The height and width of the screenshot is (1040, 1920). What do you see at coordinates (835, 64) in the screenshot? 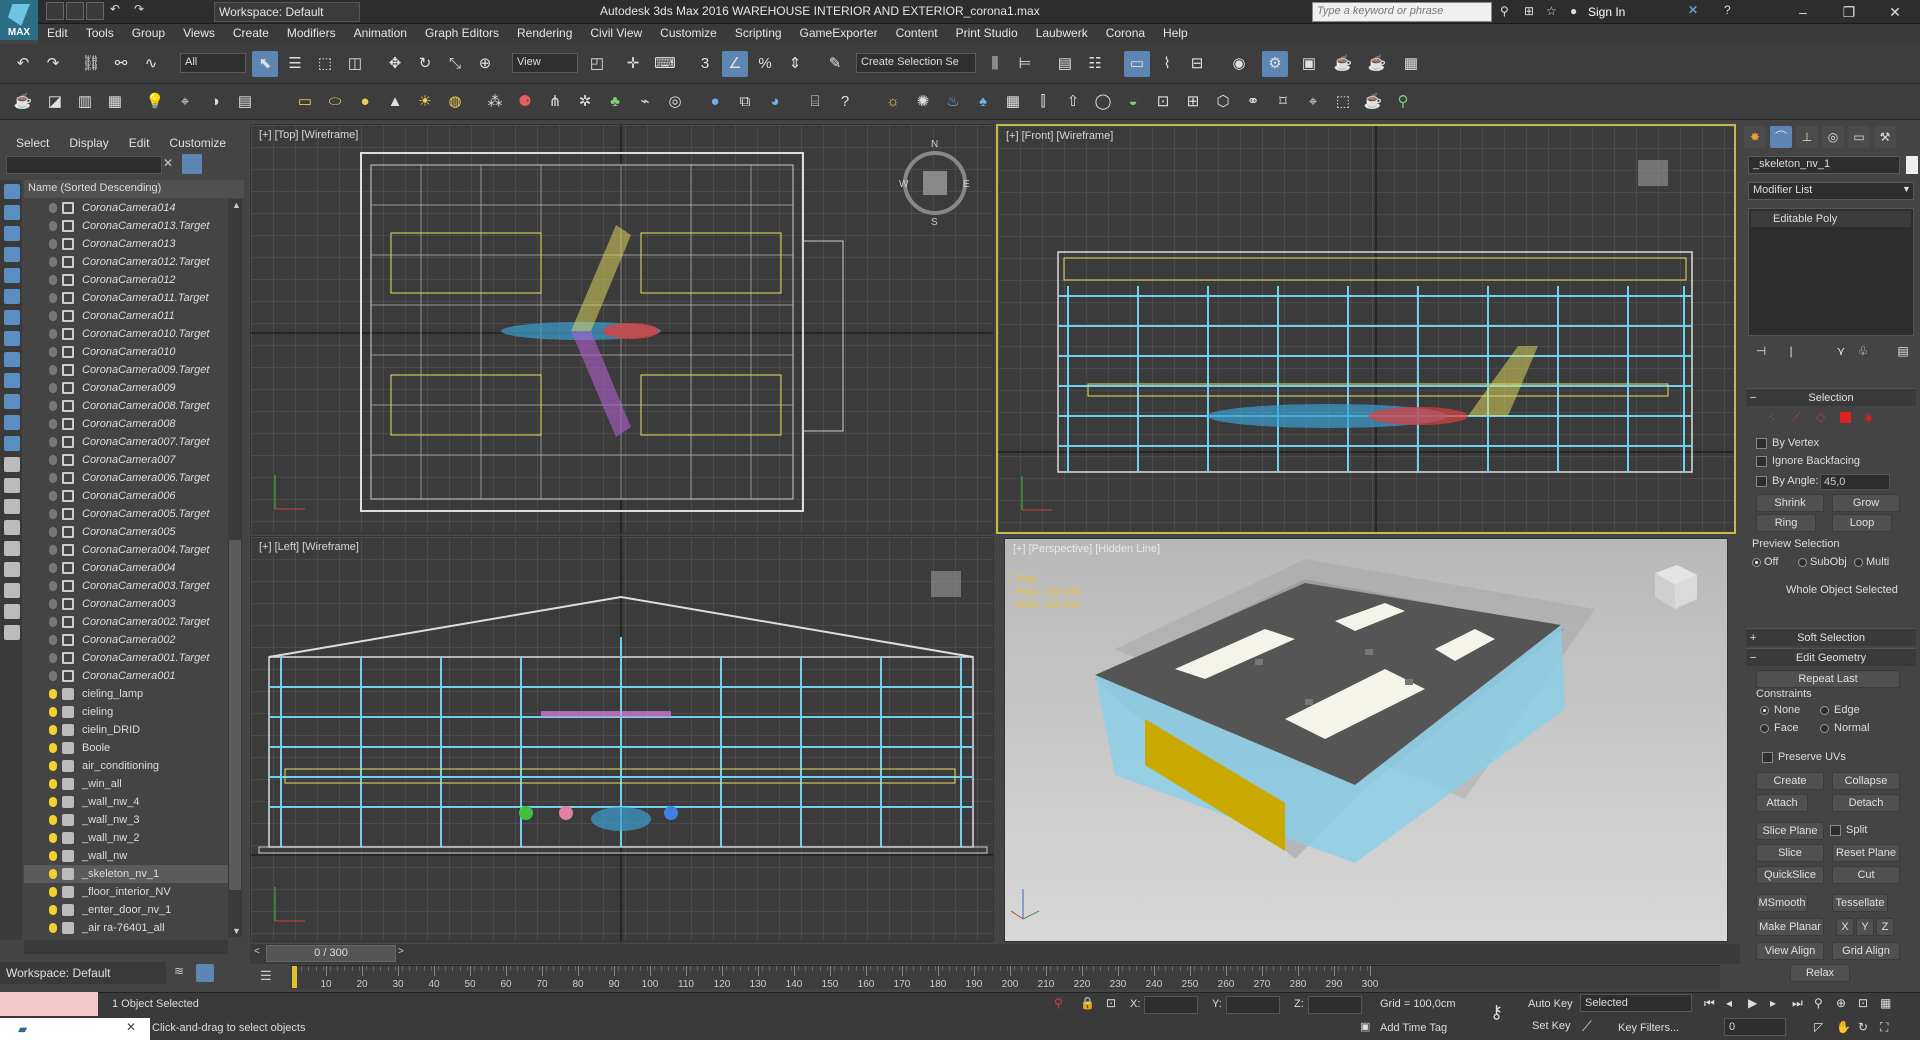
I see `edit-named-selection-icon: ✎` at bounding box center [835, 64].